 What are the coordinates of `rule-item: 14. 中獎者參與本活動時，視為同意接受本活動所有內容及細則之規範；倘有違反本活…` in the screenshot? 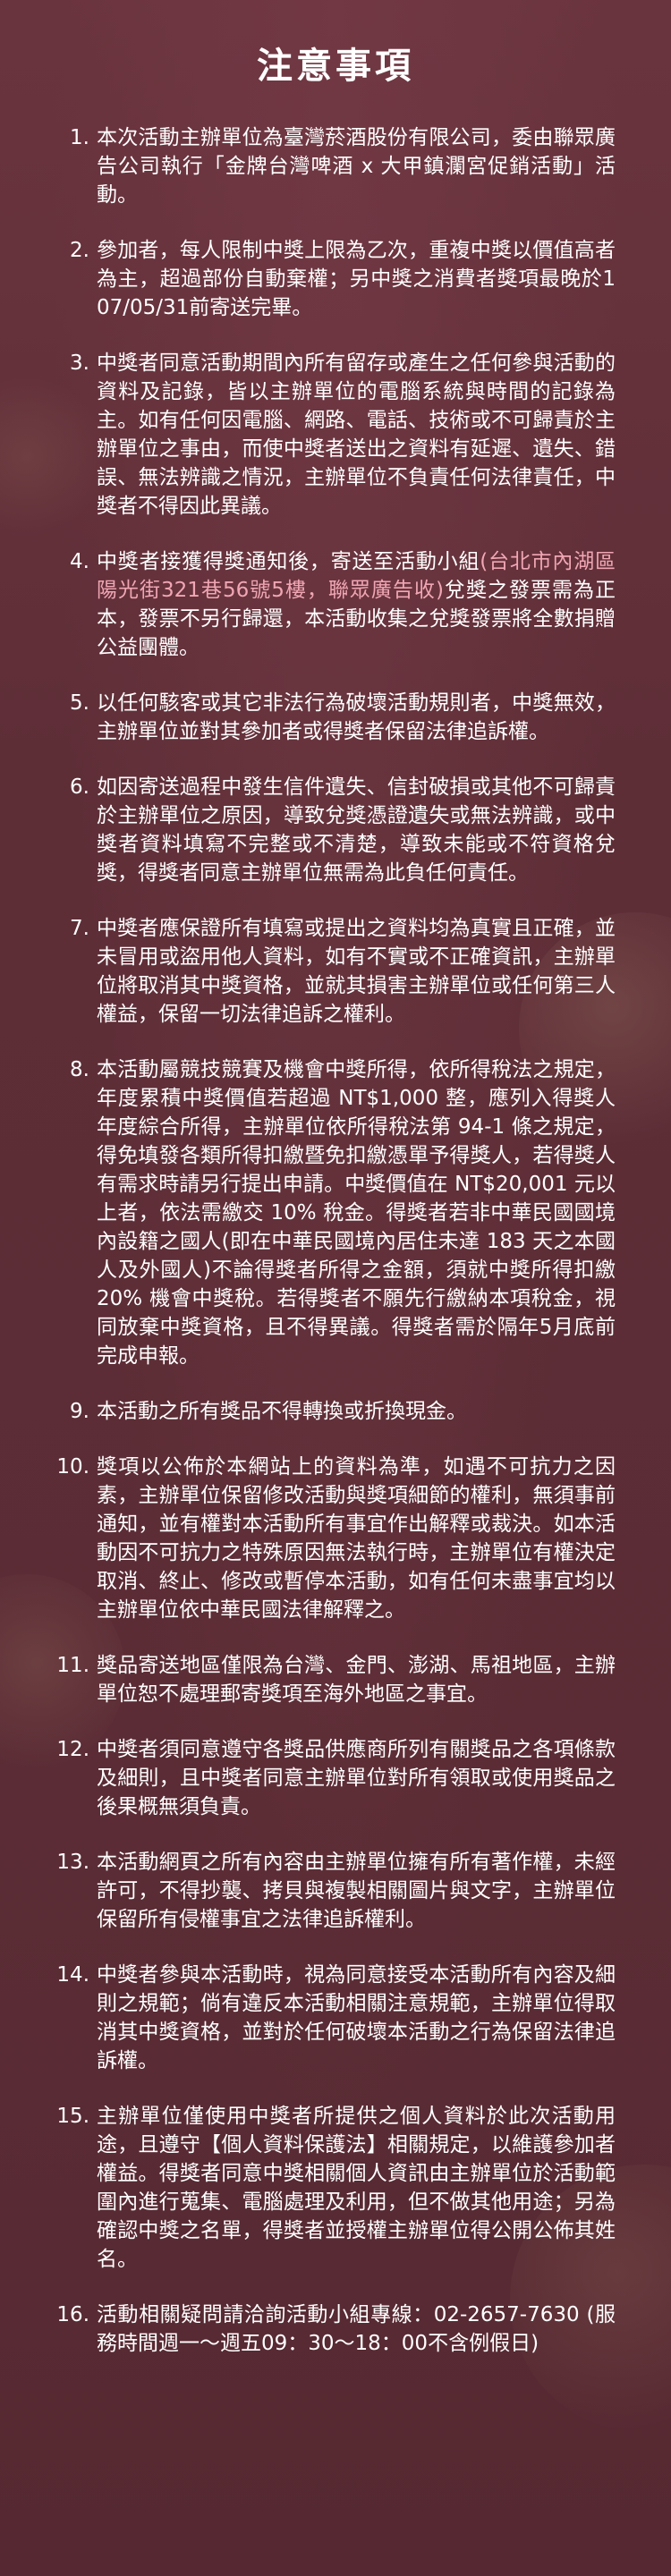 It's located at (332, 2018).